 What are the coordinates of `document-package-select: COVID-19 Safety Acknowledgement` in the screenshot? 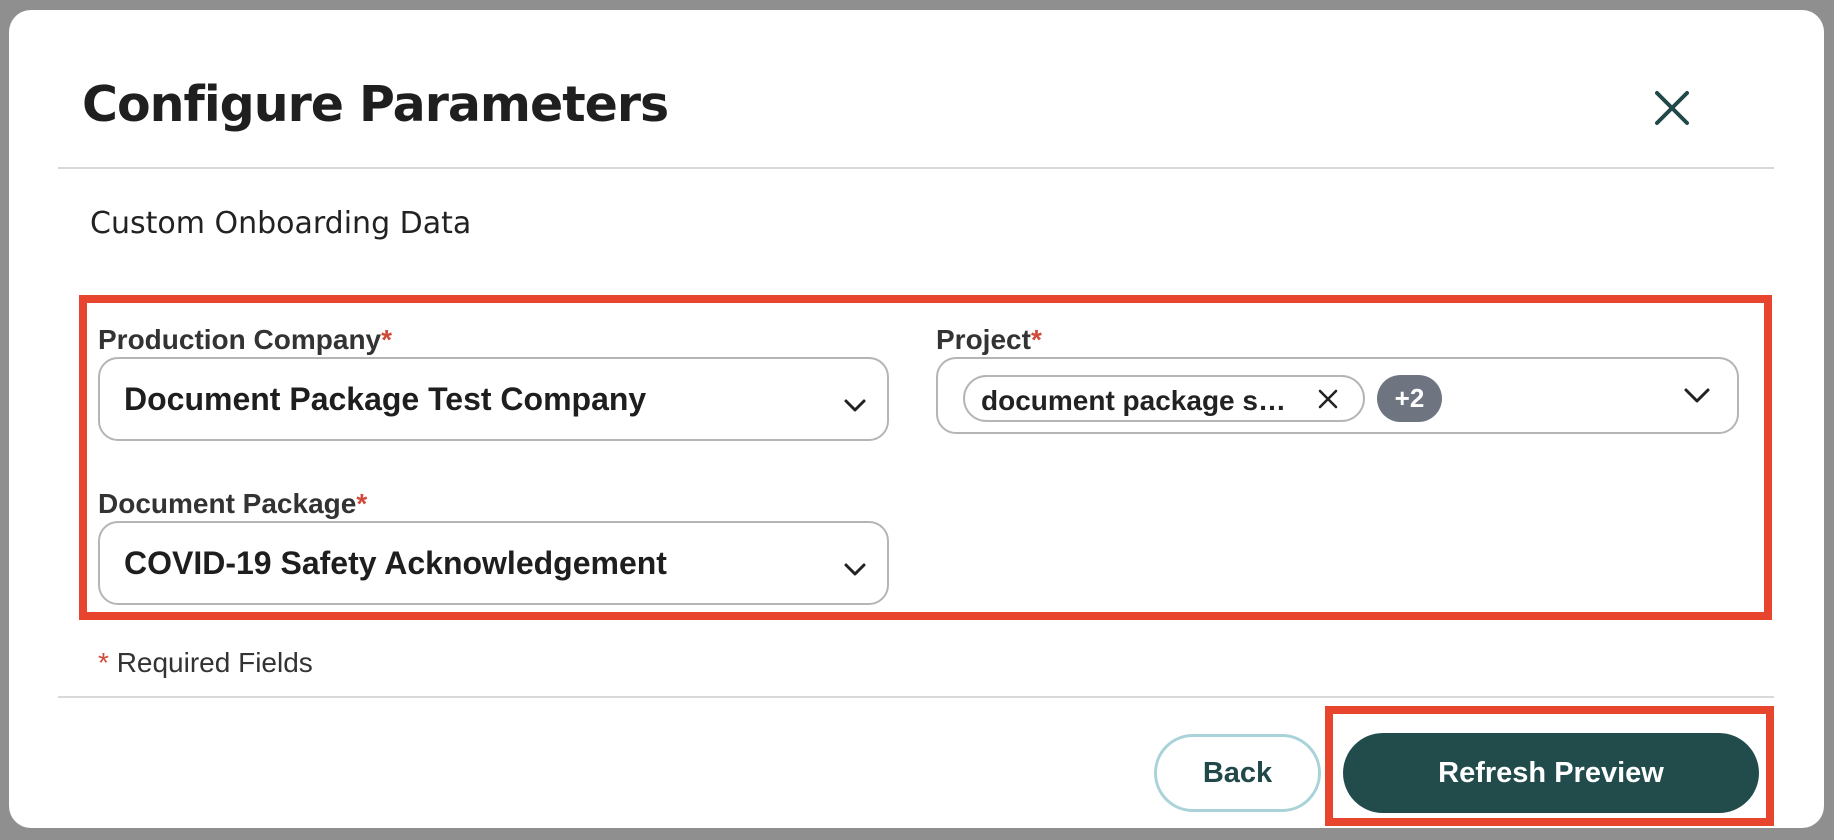 It's located at (493, 563).